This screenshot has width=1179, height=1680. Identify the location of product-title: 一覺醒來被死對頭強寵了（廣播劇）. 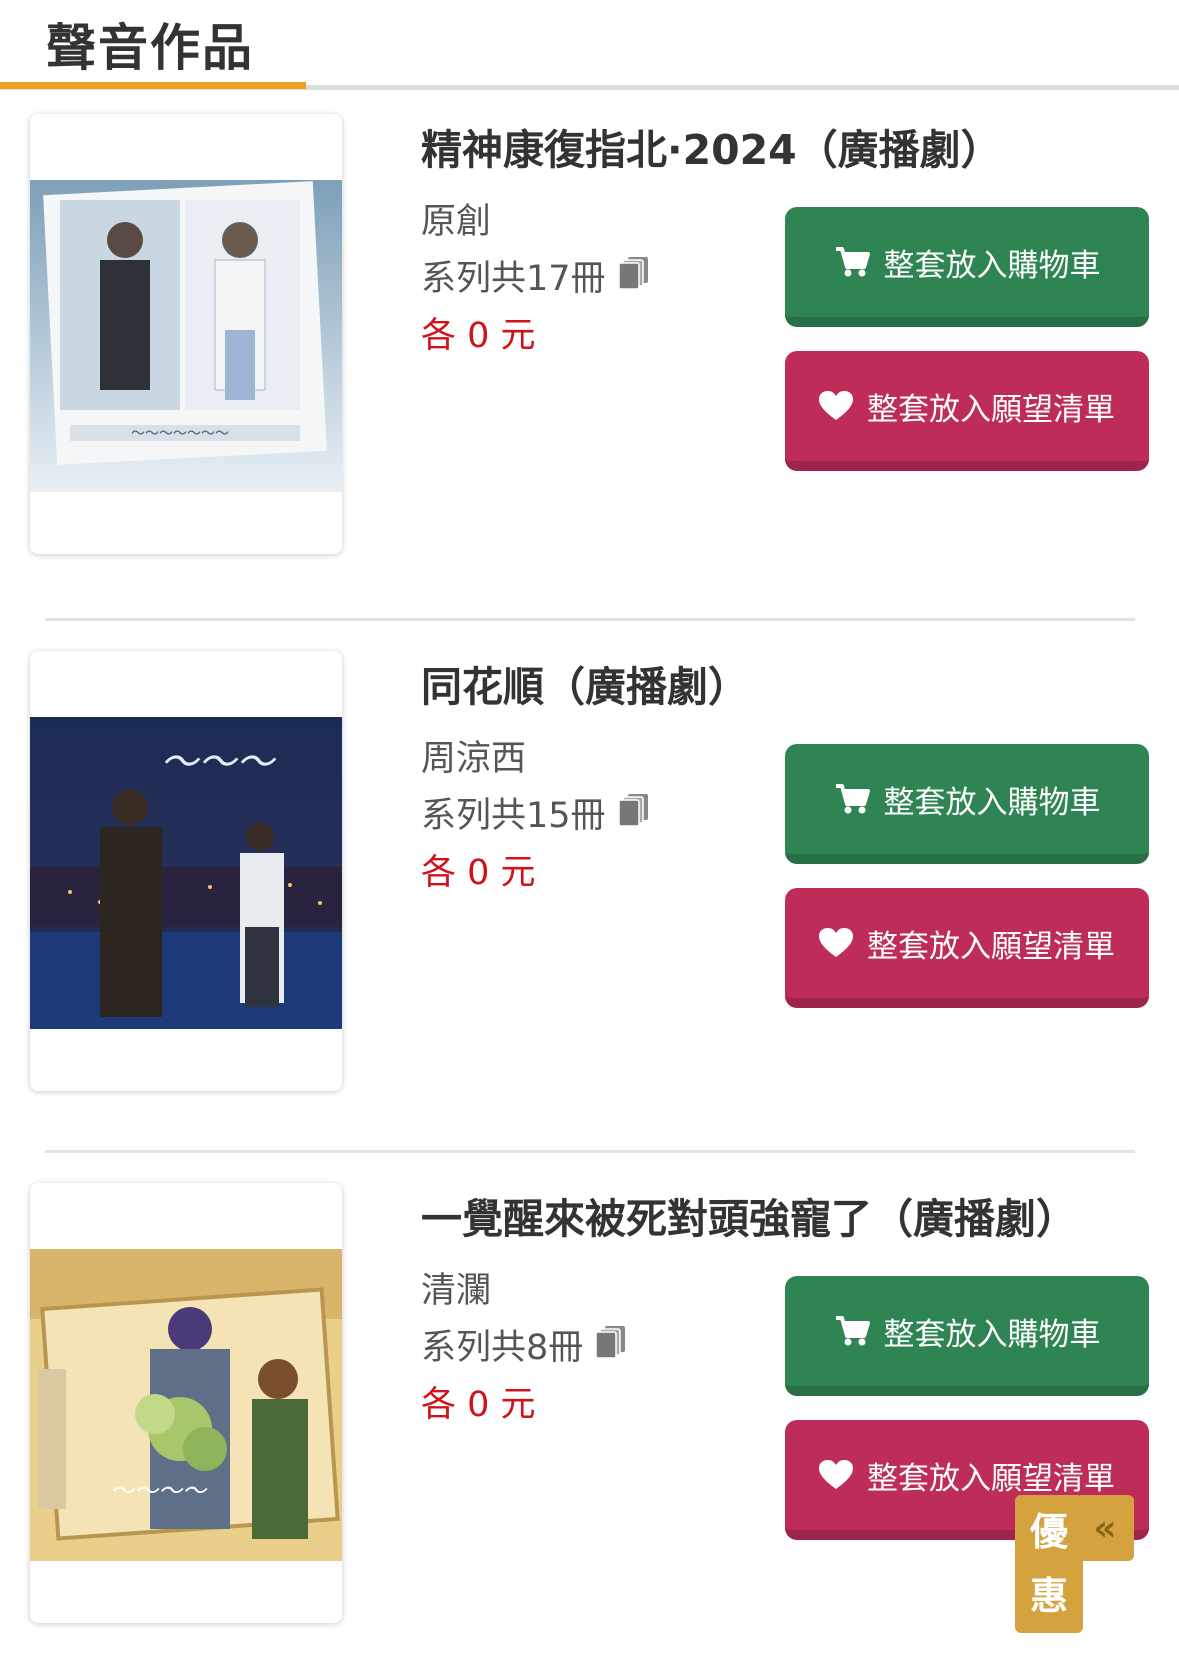
(749, 1219).